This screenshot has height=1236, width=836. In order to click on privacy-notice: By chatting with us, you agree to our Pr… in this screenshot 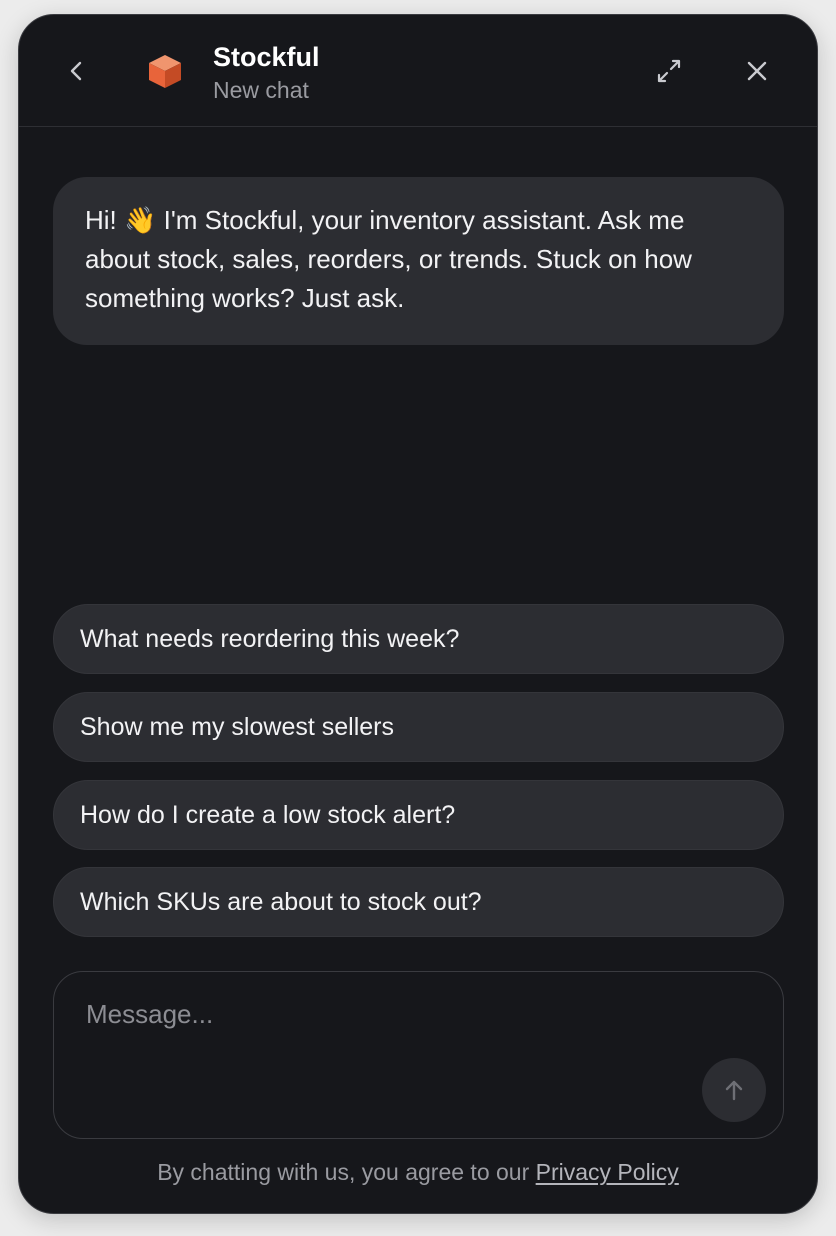, I will do `click(418, 1172)`.